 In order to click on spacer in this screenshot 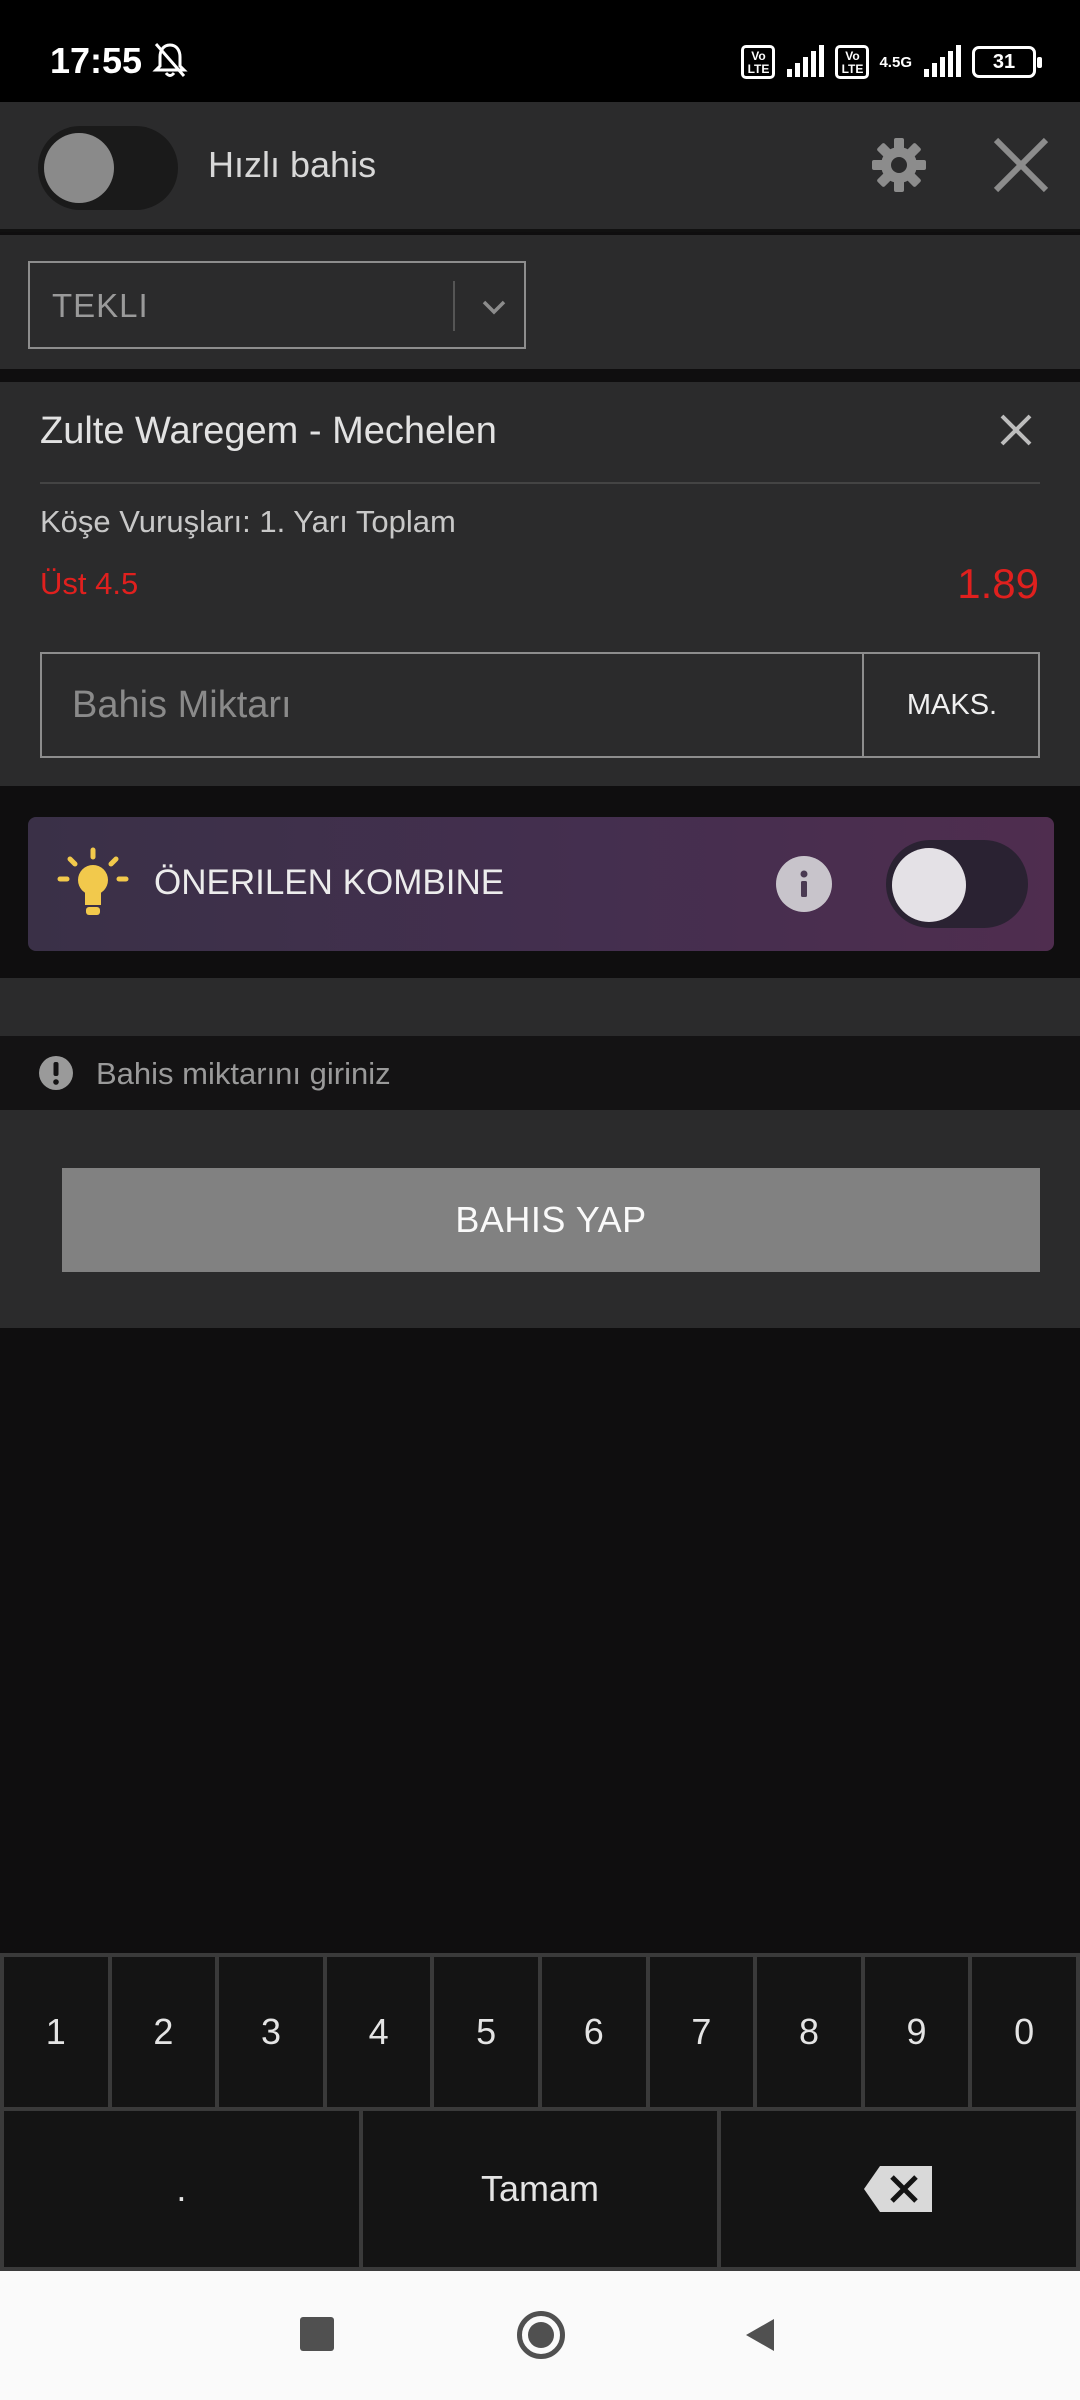, I will do `click(540, 1007)`.